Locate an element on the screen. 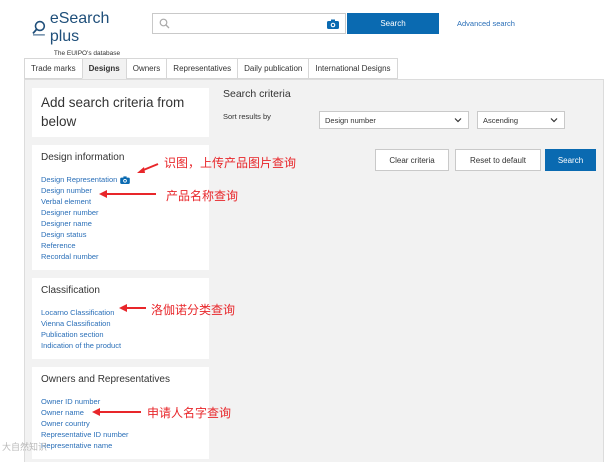 This screenshot has height=462, width=612. header-search-button: Search is located at coordinates (393, 23).